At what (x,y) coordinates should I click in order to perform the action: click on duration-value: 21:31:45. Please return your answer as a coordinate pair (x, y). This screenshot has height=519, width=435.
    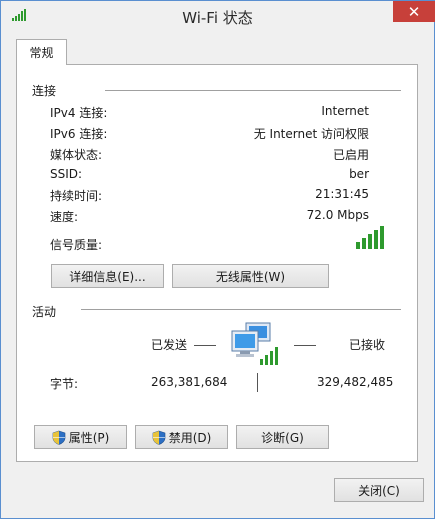
    Looking at the image, I should click on (342, 194).